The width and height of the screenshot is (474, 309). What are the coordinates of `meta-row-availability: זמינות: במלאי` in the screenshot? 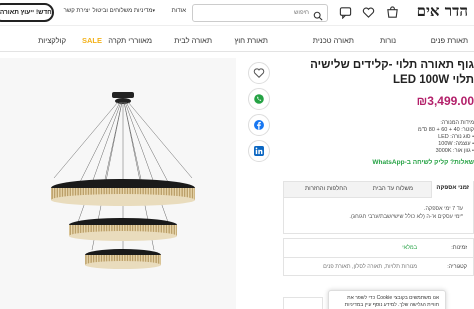 It's located at (378, 248).